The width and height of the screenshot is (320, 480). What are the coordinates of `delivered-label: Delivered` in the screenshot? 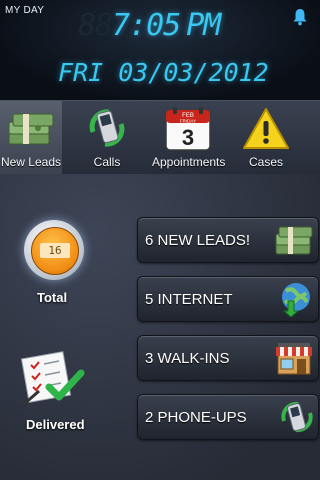 It's located at (55, 424).